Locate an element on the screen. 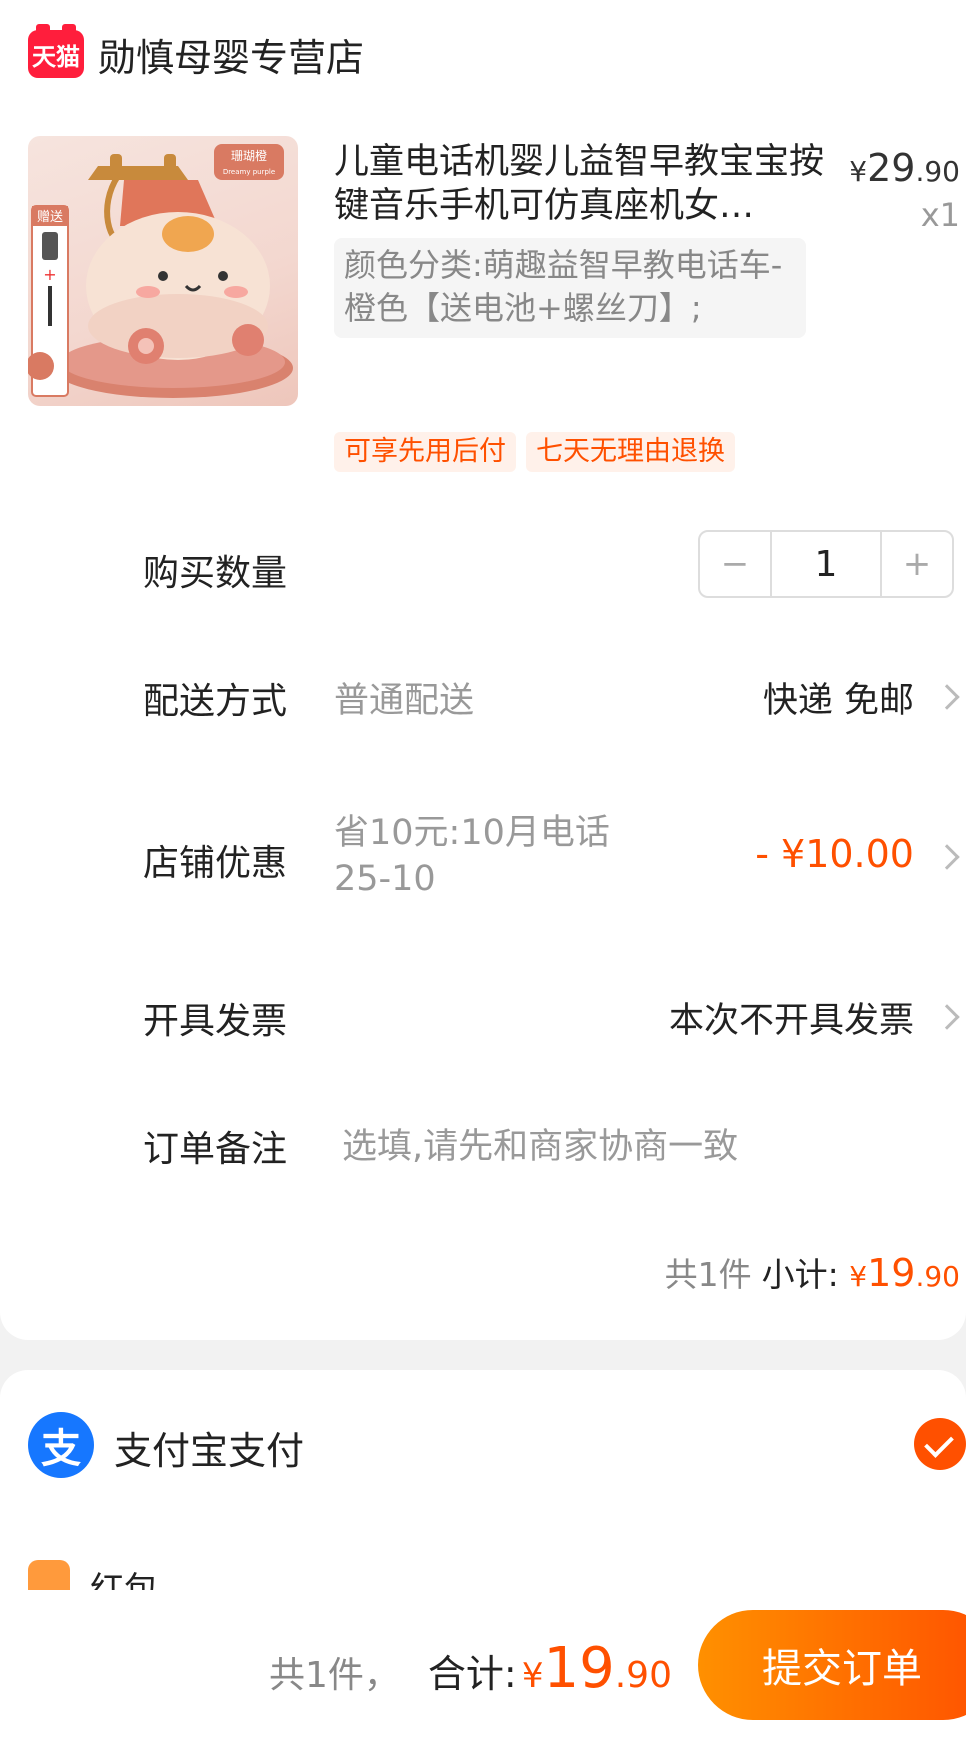  tag-pay-later: 可享先用后付 is located at coordinates (425, 452).